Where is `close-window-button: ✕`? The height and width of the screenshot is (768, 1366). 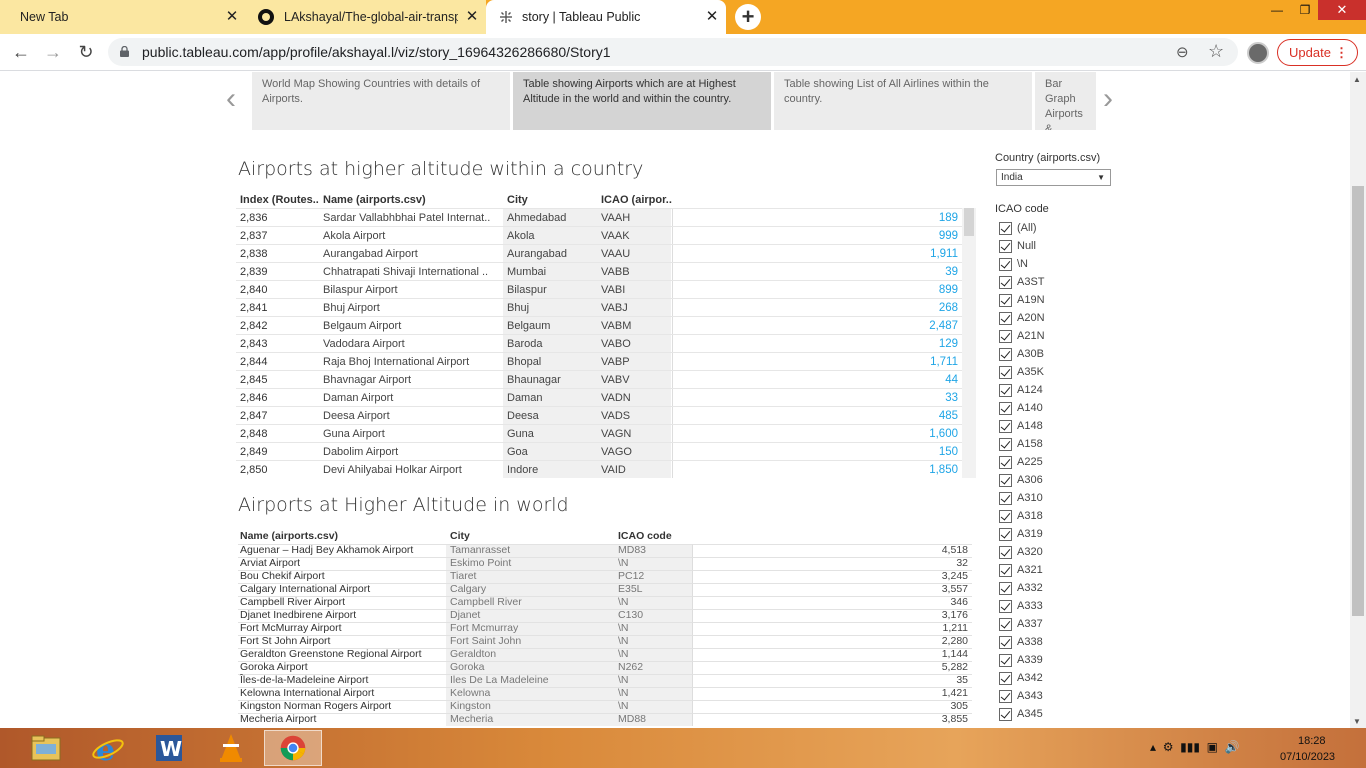 close-window-button: ✕ is located at coordinates (1342, 10).